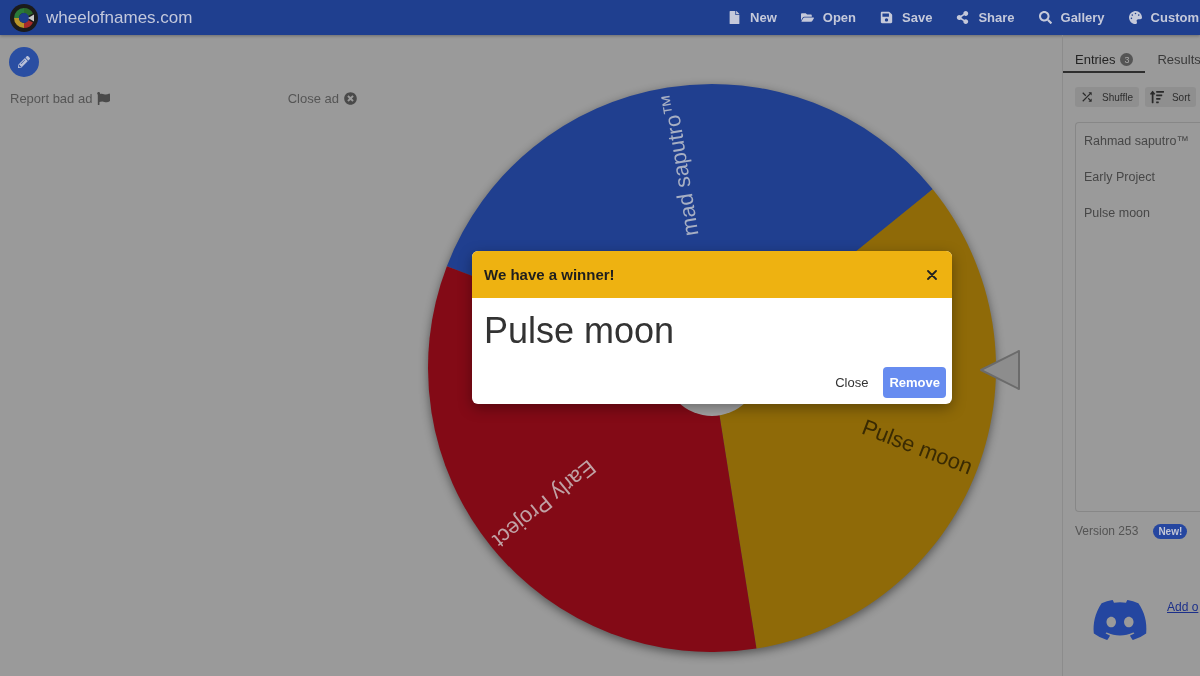 Image resolution: width=1200 pixels, height=676 pixels. I want to click on customize-button: Custom, so click(1163, 17).